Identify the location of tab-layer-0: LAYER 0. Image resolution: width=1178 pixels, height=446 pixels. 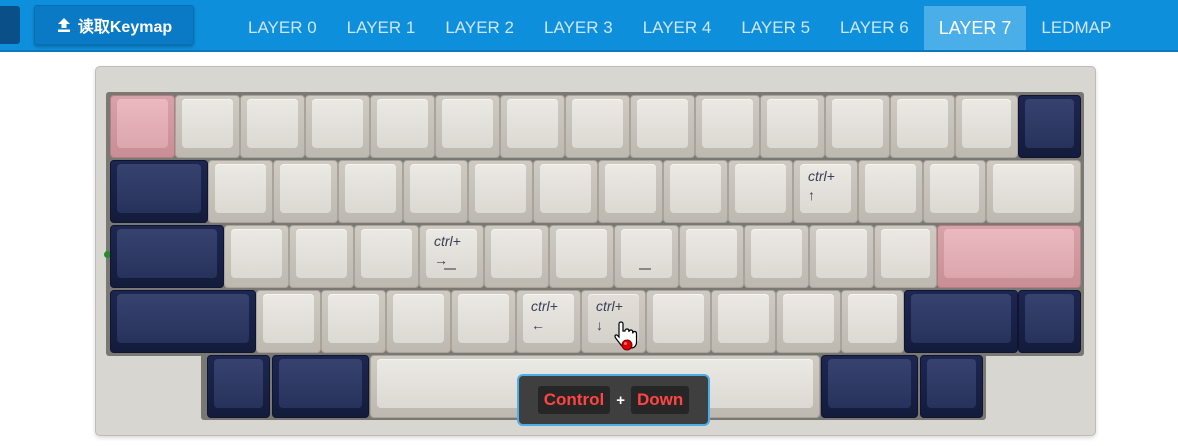
(282, 28).